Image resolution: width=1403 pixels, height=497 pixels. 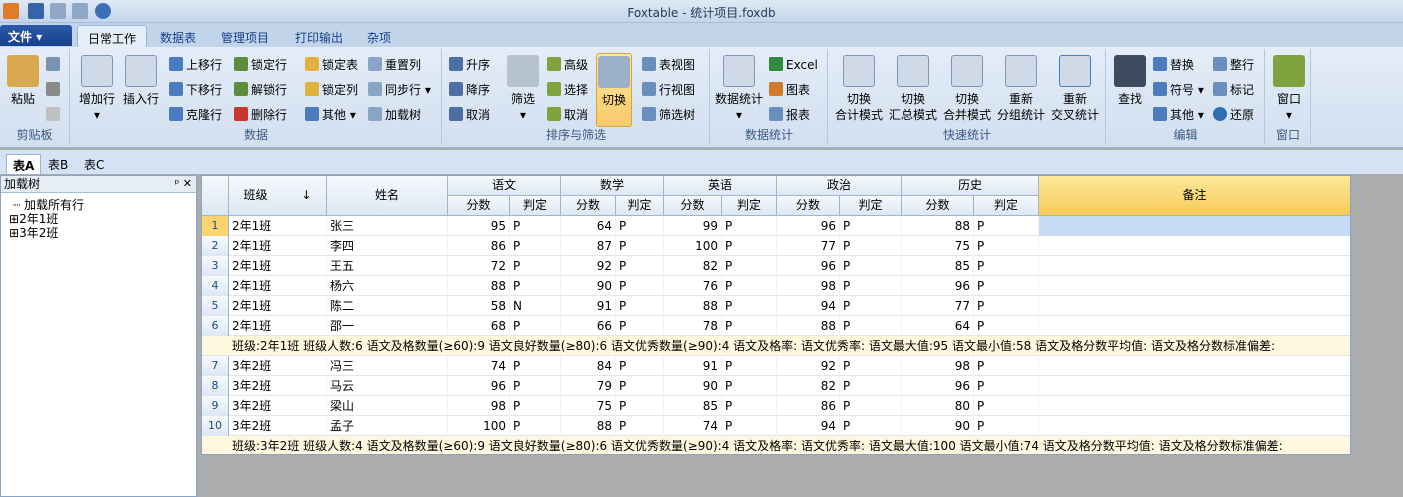 What do you see at coordinates (739, 89) in the screenshot?
I see `data-stats-button: 数据统计 ▾` at bounding box center [739, 89].